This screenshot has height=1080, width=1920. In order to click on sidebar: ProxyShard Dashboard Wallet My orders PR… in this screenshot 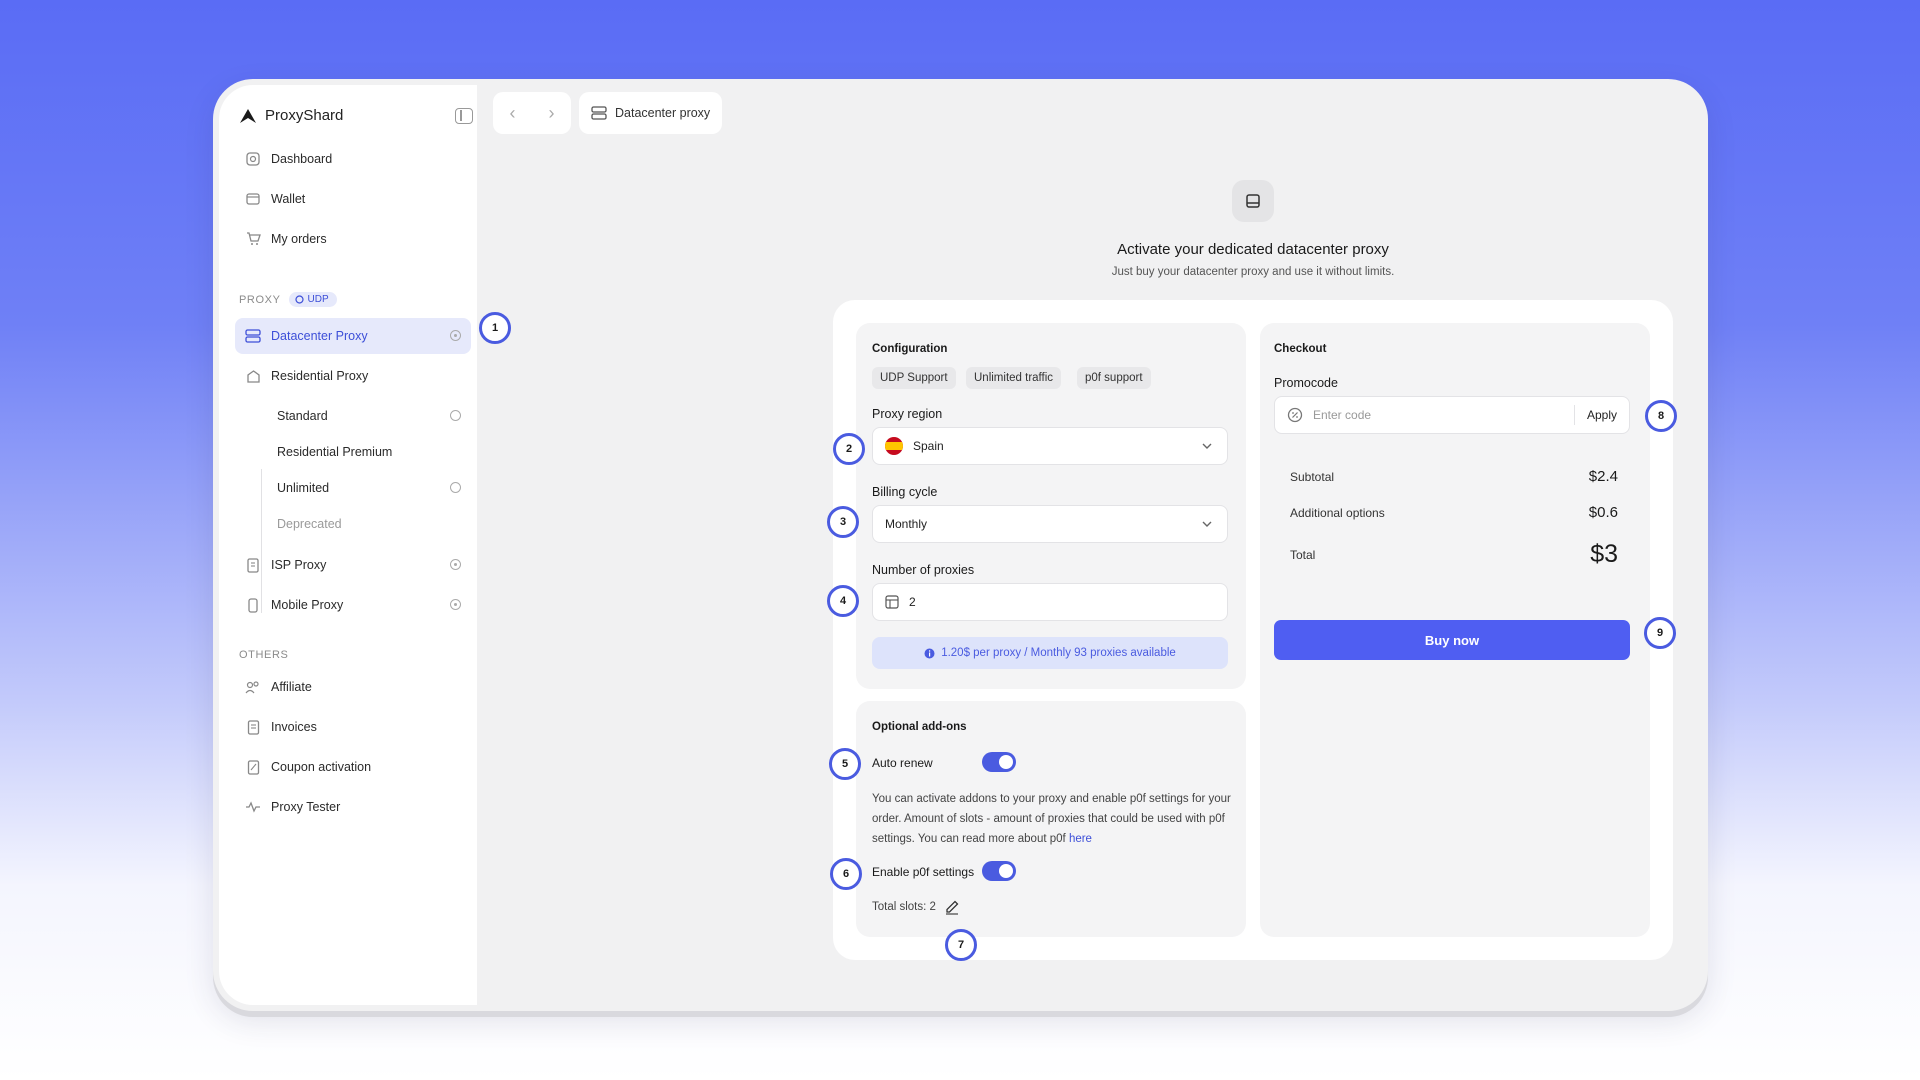, I will do `click(348, 545)`.